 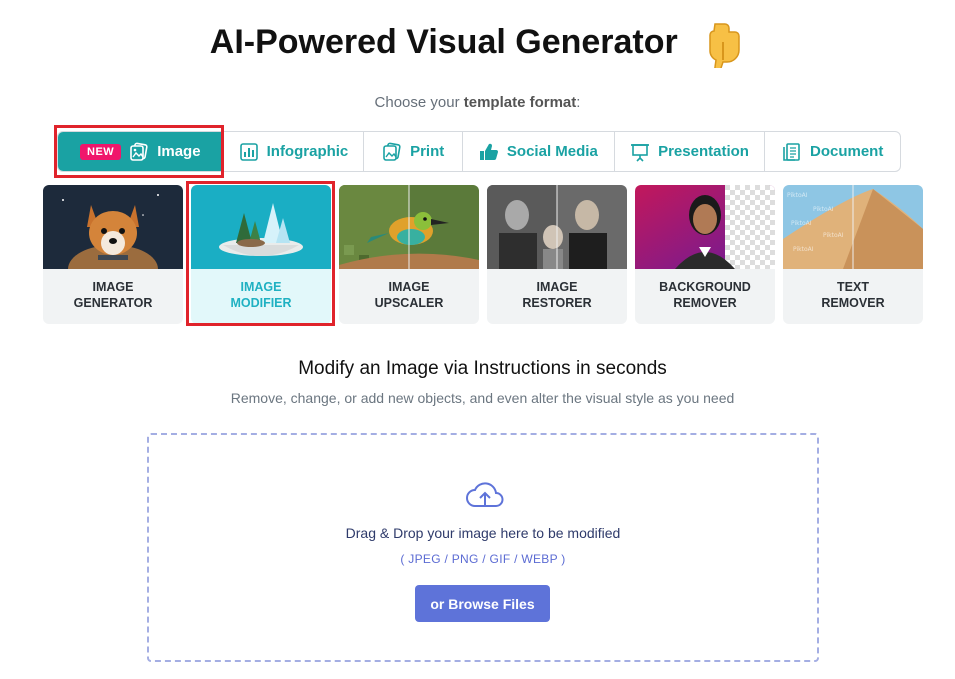 I want to click on tab-infographic-label: Infographic, so click(x=307, y=151).